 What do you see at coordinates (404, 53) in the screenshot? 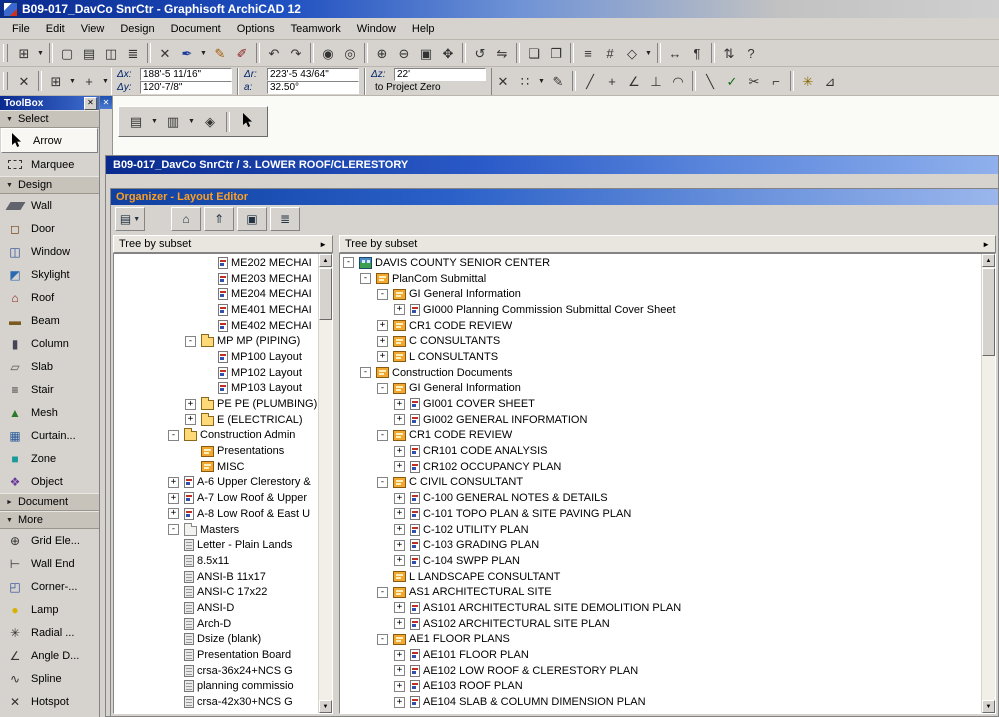
I see `zoom-out-button: ⊖` at bounding box center [404, 53].